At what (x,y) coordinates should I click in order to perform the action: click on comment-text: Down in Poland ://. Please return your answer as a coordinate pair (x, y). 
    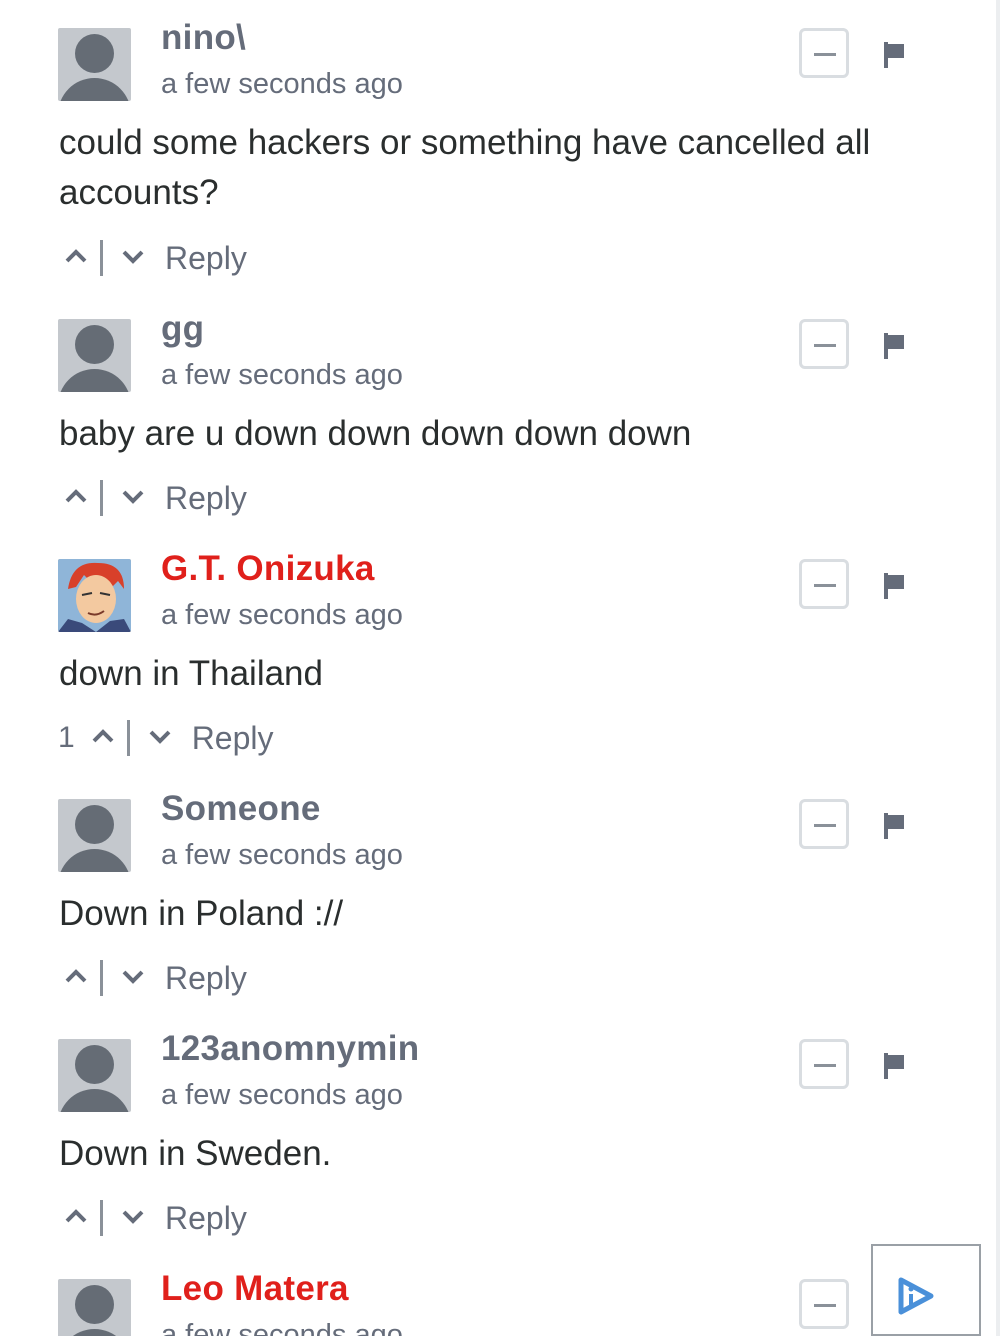
    Looking at the image, I should click on (201, 913).